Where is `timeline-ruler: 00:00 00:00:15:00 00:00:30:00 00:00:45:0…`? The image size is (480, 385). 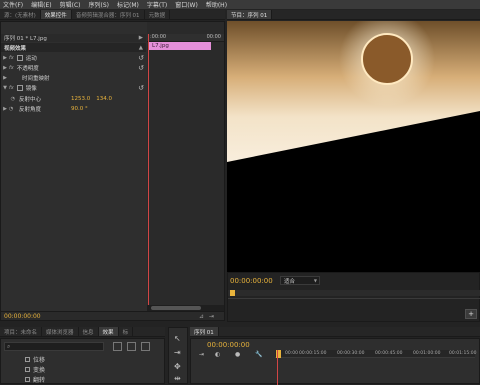
timeline-ruler: 00:00 00:00:15:00 00:00:30:00 00:00:45:0… is located at coordinates (376, 354).